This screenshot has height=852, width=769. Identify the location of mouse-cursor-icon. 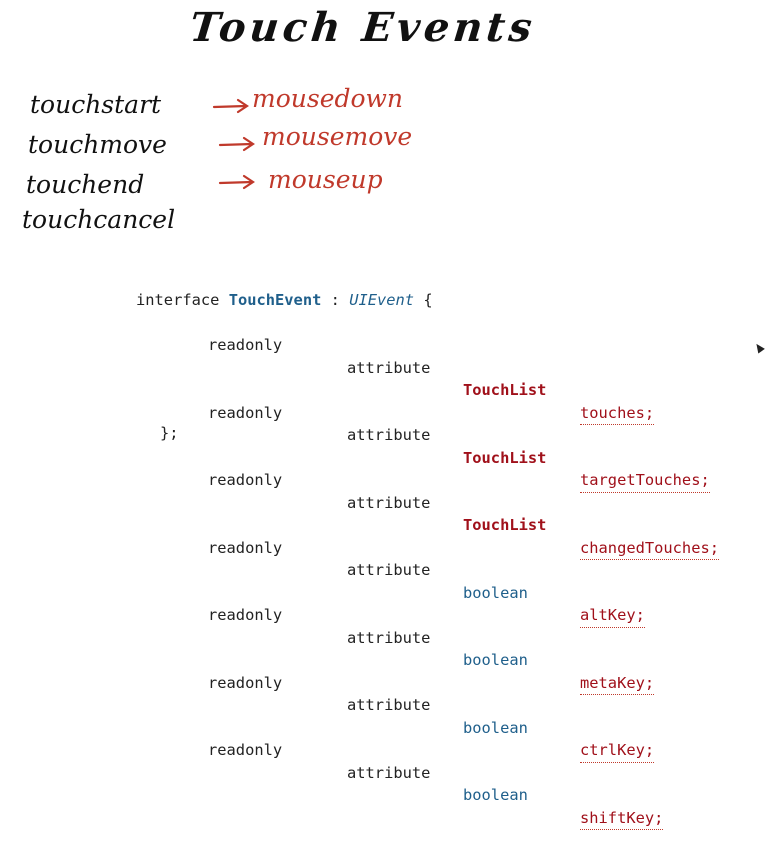
(759, 347).